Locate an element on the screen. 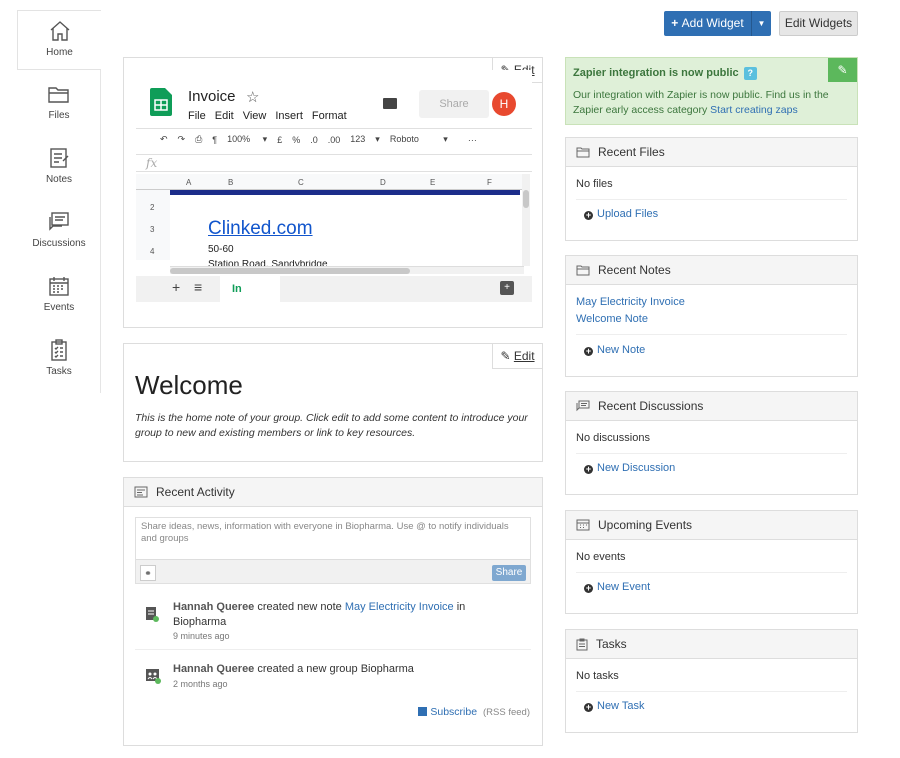  plus-icon: + is located at coordinates (676, 23).